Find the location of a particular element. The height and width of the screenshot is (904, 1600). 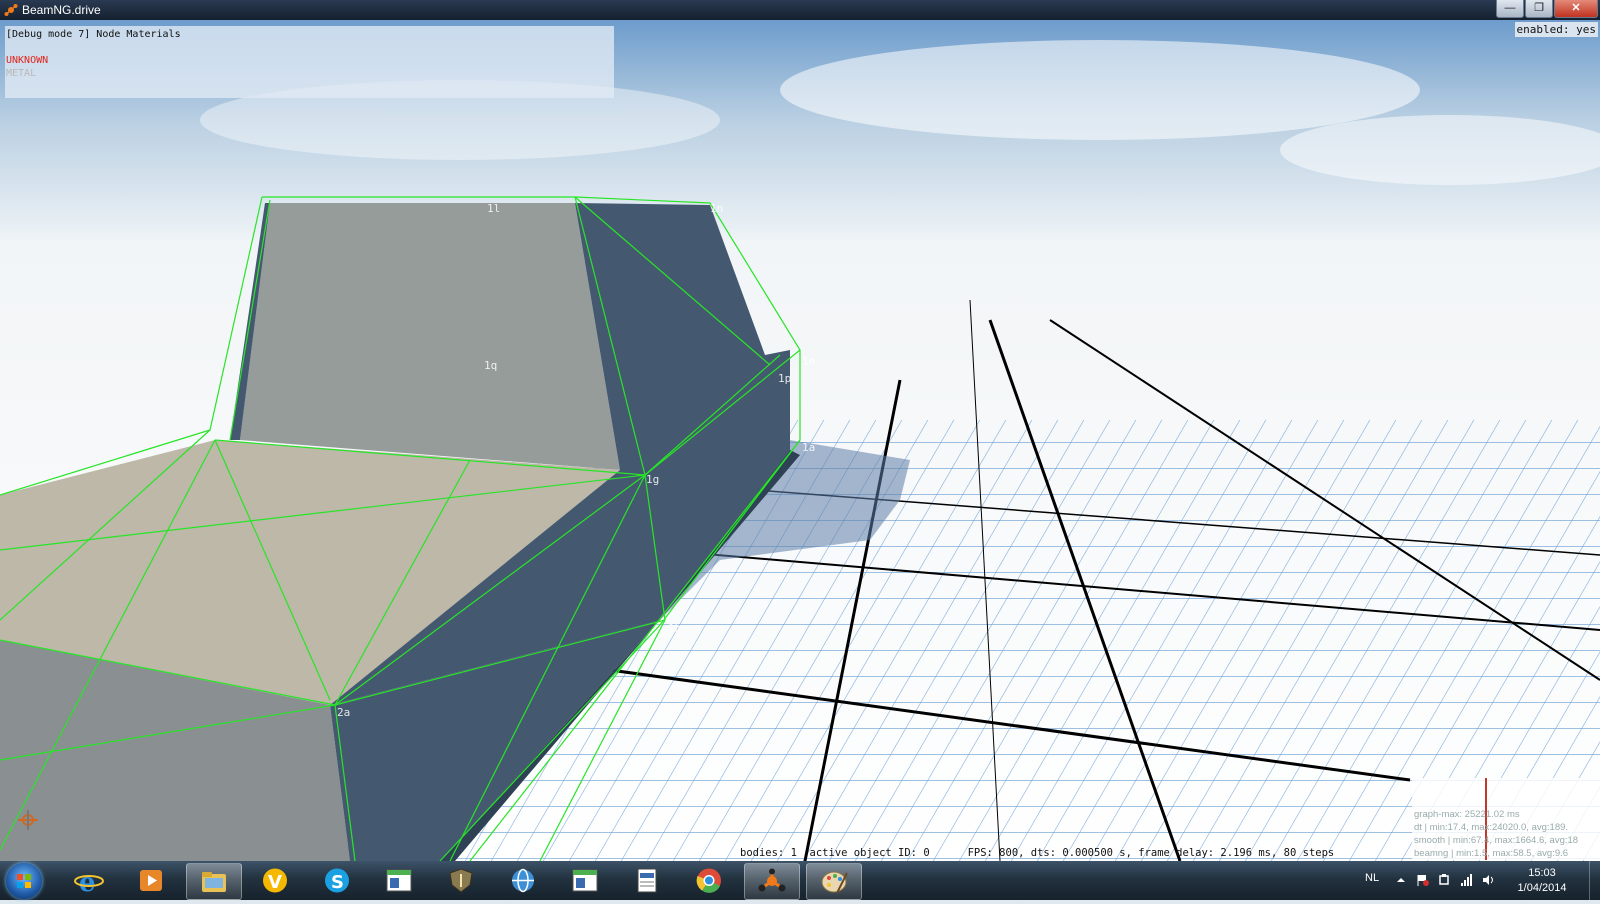

material-metal: METAL is located at coordinates (21, 73).